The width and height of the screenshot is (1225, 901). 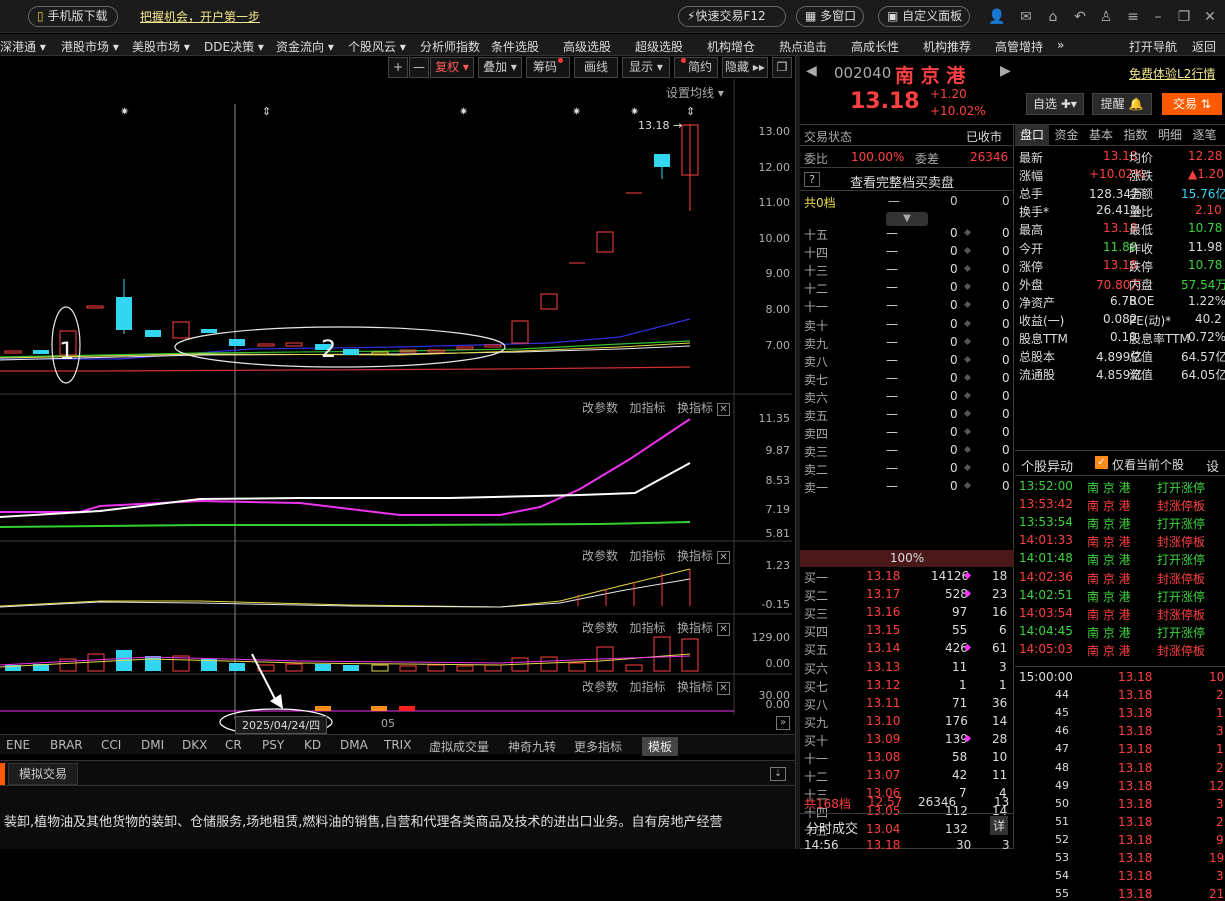 I want to click on indicator-tab: 虚拟成交量, so click(x=459, y=746).